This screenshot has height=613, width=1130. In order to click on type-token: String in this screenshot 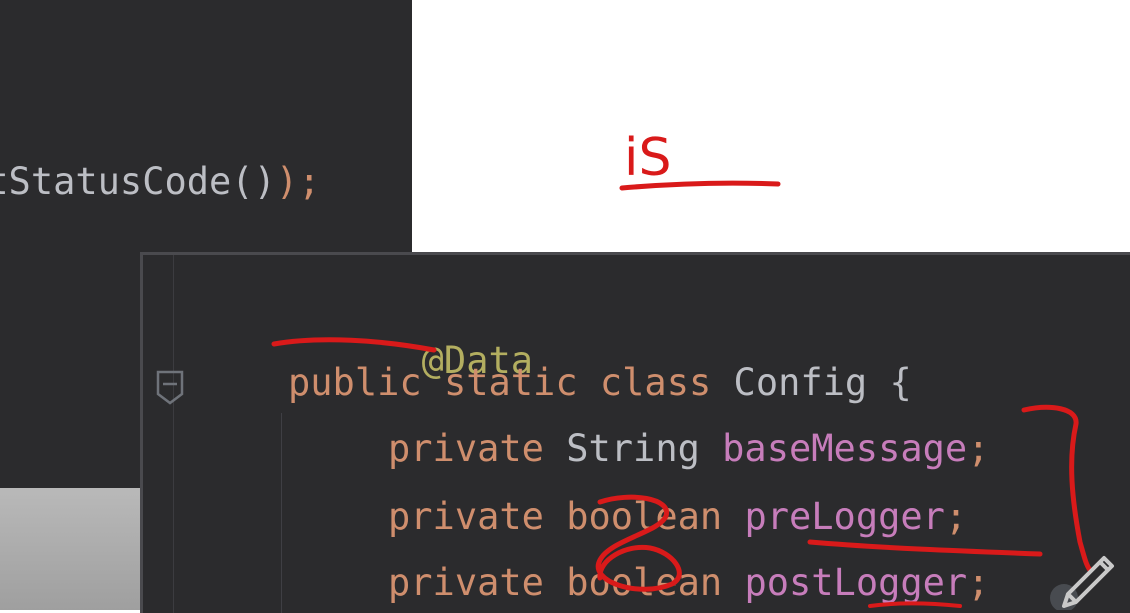, I will do `click(633, 448)`.